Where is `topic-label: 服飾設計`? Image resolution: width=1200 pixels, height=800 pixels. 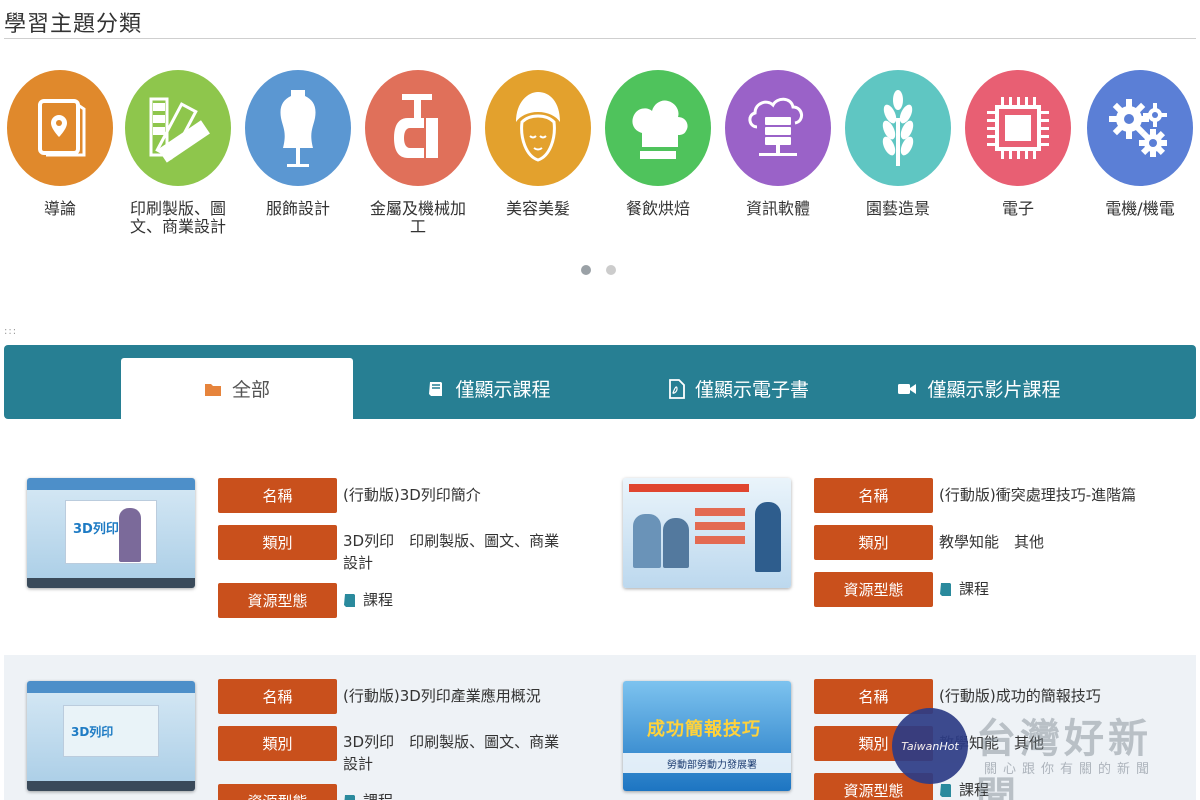
topic-label: 服飾設計 is located at coordinates (297, 208).